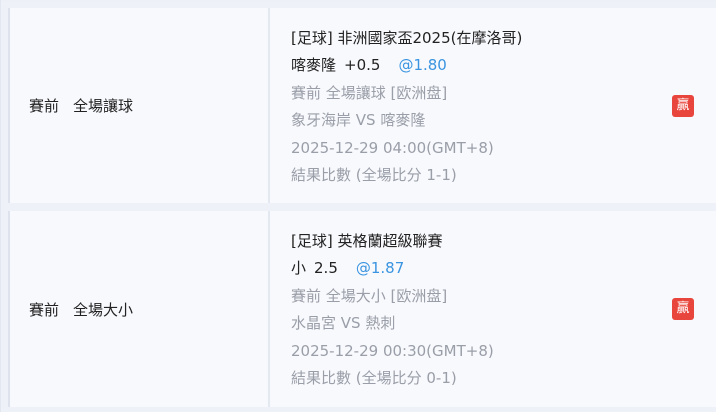 This screenshot has height=412, width=716. I want to click on handicap-value: +0.5, so click(362, 65).